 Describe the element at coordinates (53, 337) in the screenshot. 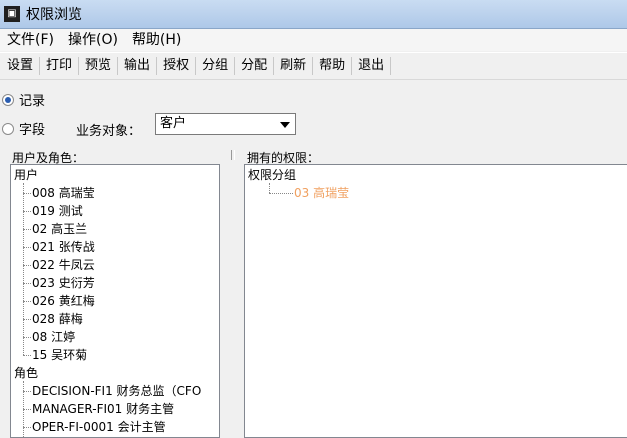

I see `tree-node-user: 08 江婷` at that location.